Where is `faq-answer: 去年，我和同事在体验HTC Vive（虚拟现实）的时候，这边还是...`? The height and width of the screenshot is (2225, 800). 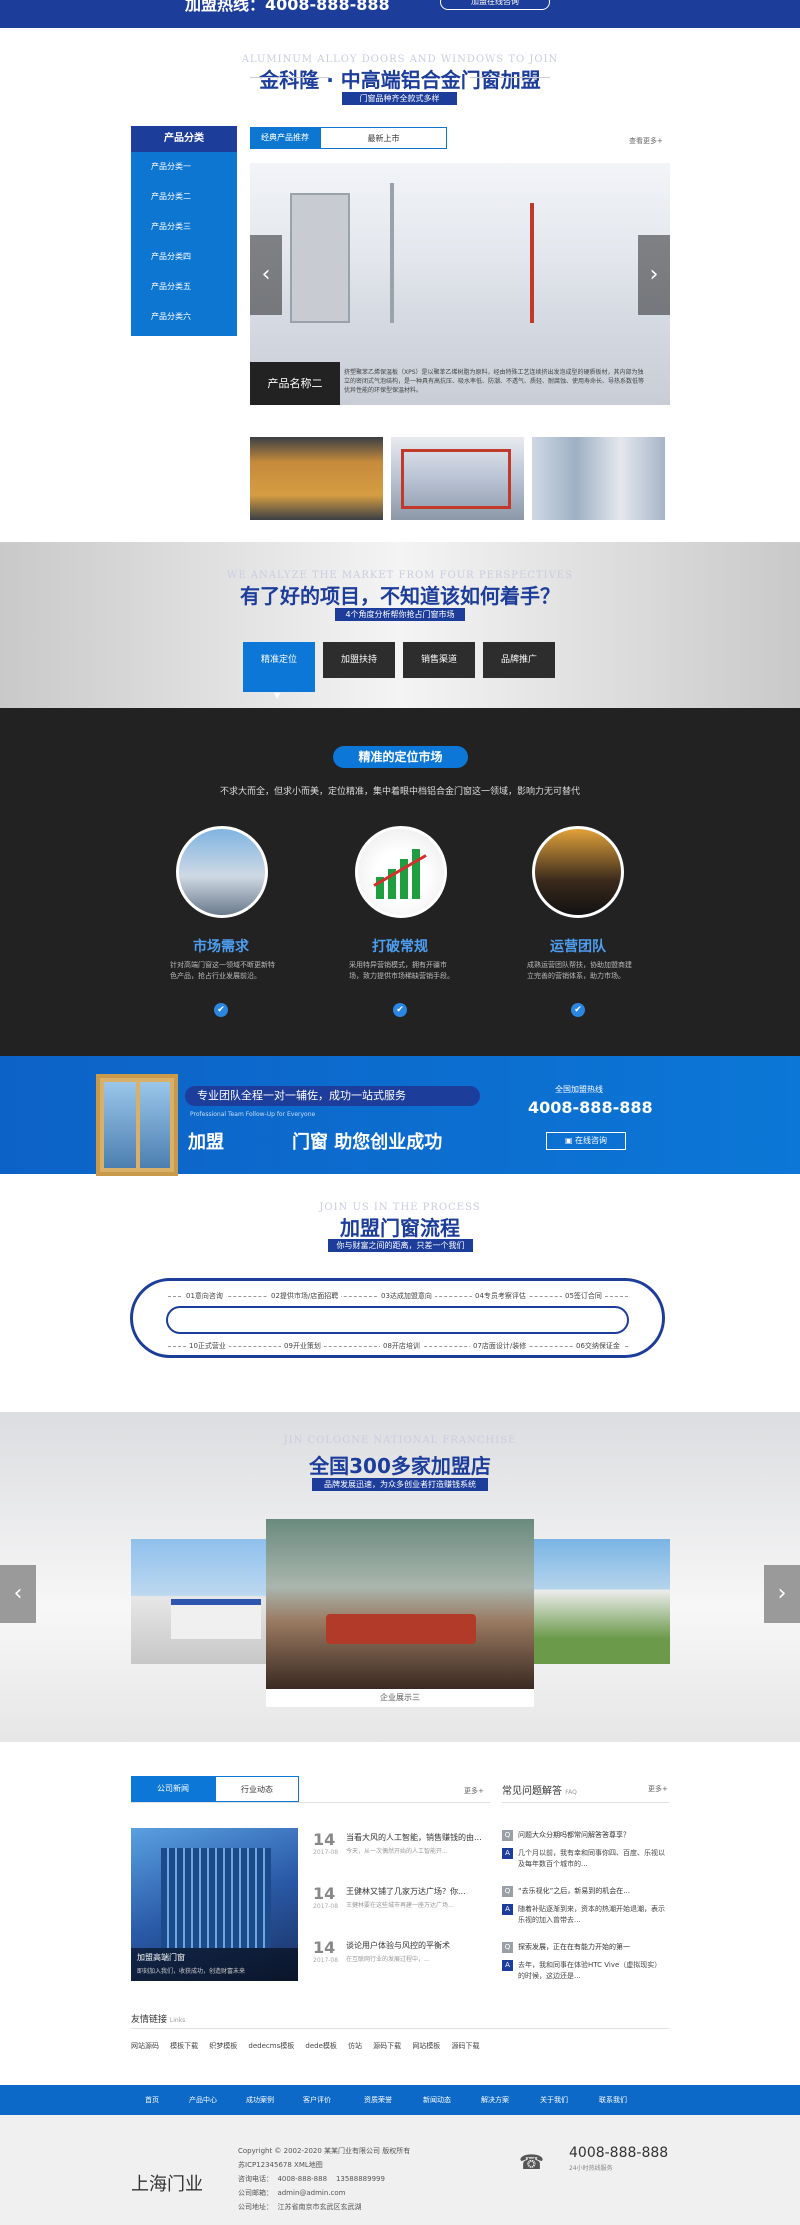 faq-answer: 去年，我和同事在体验HTC Vive（虚拟现实）的时候，这边还是... is located at coordinates (590, 1970).